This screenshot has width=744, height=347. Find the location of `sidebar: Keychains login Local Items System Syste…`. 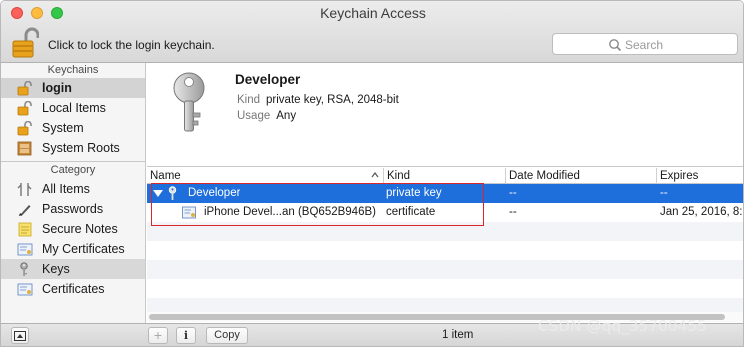

sidebar: Keychains login Local Items System Syste… is located at coordinates (73, 193).